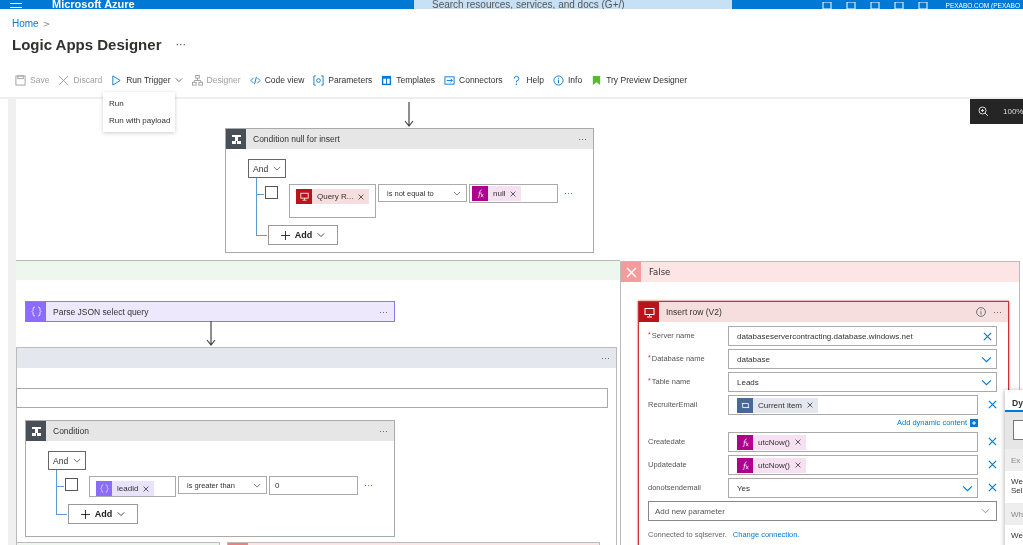  I want to click on token-label: leadid, so click(128, 488).